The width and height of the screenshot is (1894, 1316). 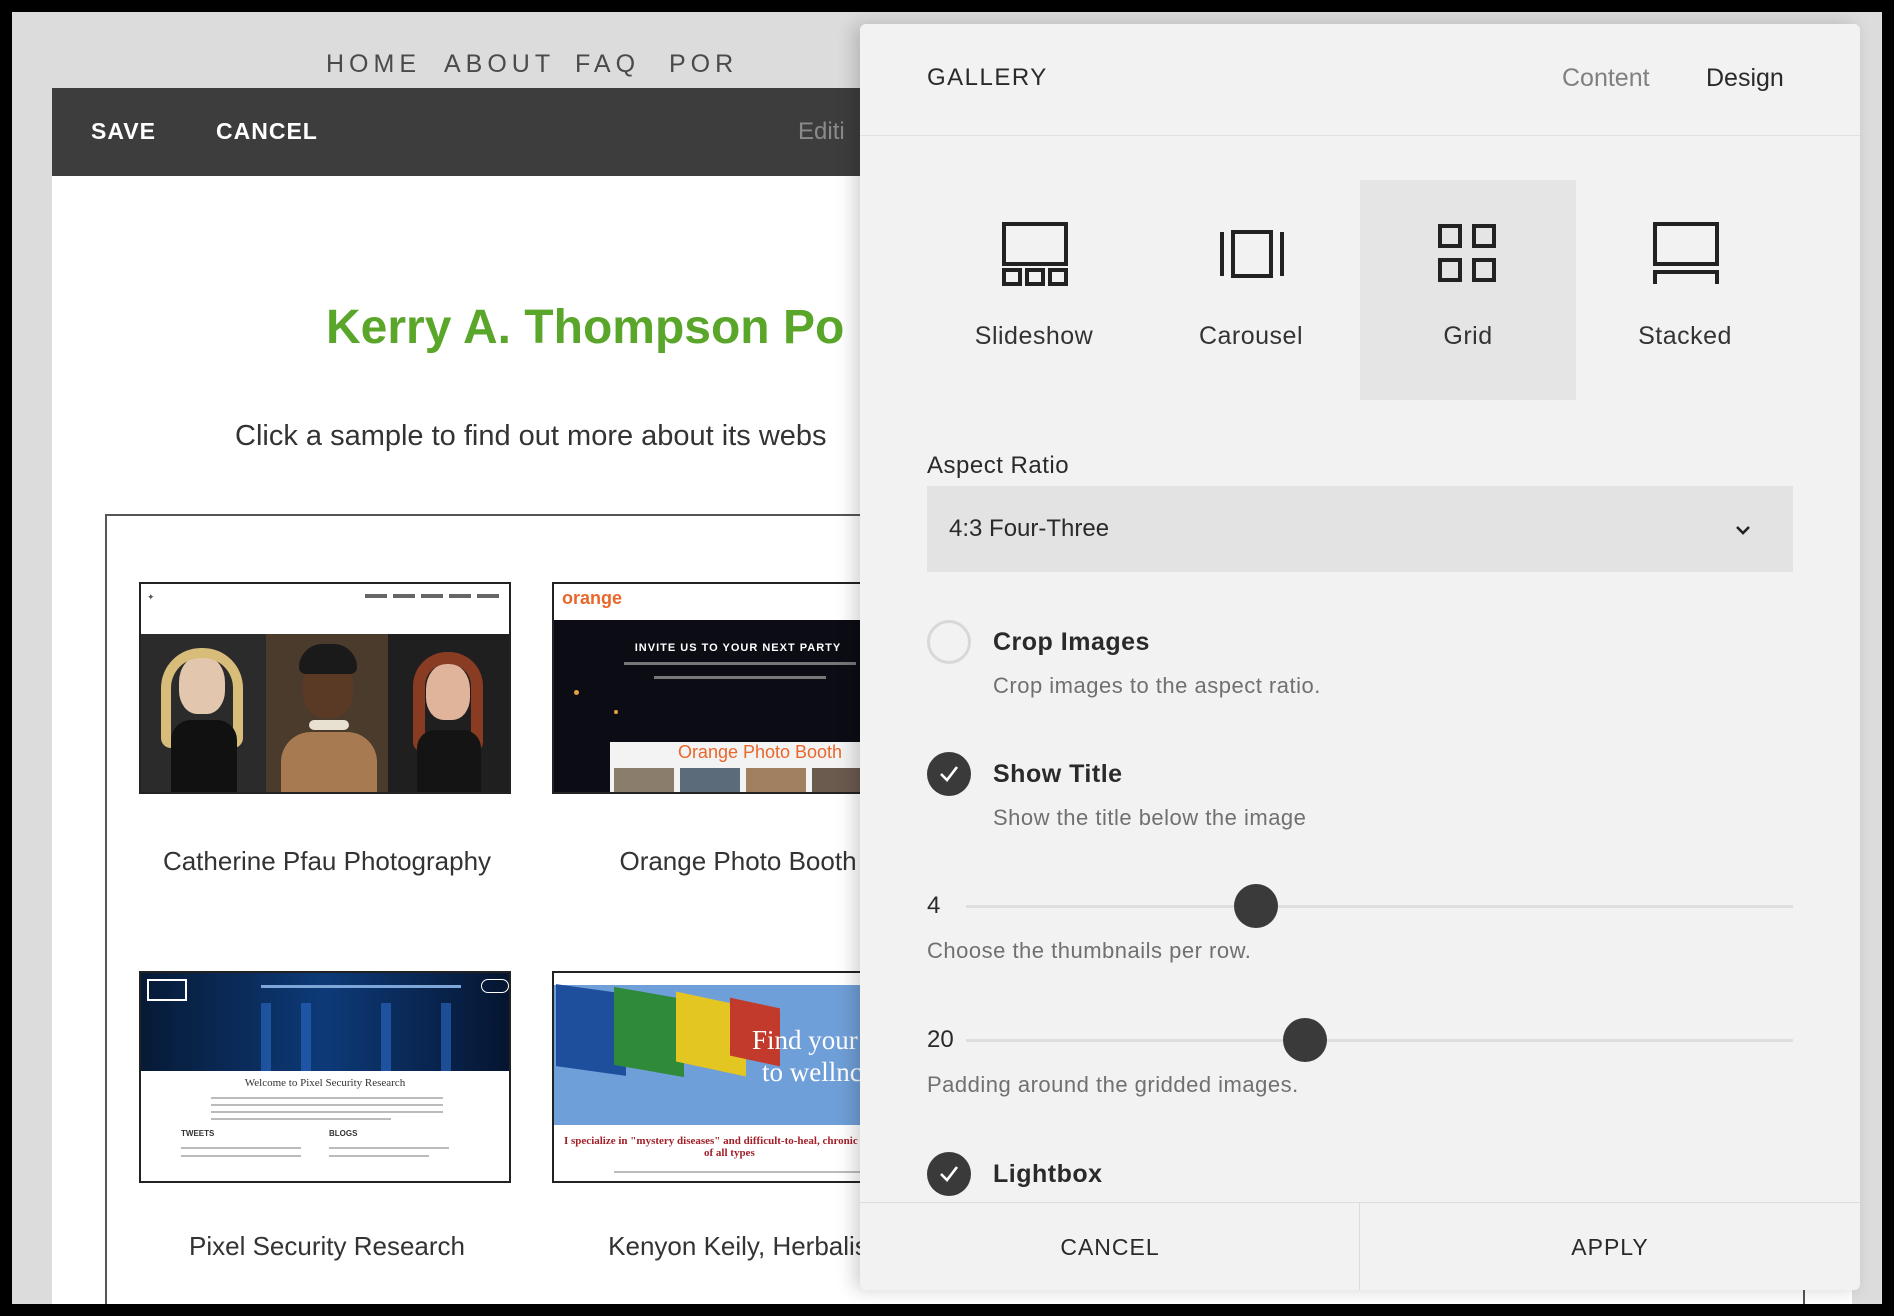 I want to click on gallery-caption: Catherine Pfau Photography, so click(x=327, y=861).